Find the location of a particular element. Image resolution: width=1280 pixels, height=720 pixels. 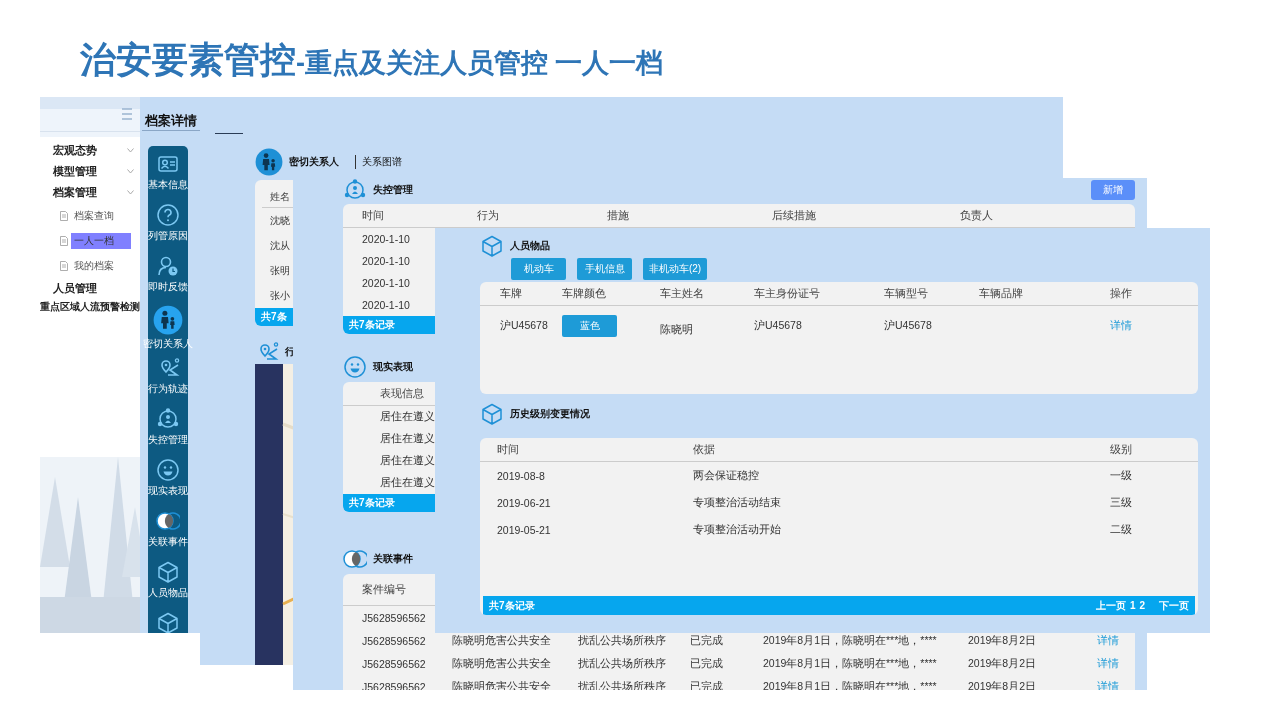

nav-item: 行为轨迹 is located at coordinates (168, 381).